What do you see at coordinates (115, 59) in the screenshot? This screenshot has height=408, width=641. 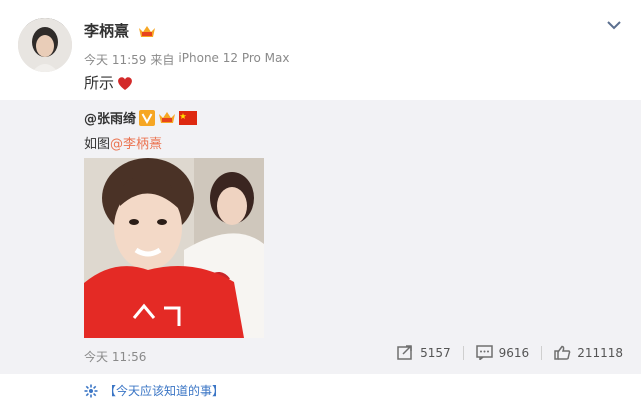 I see `post-time: 今天 11:59` at bounding box center [115, 59].